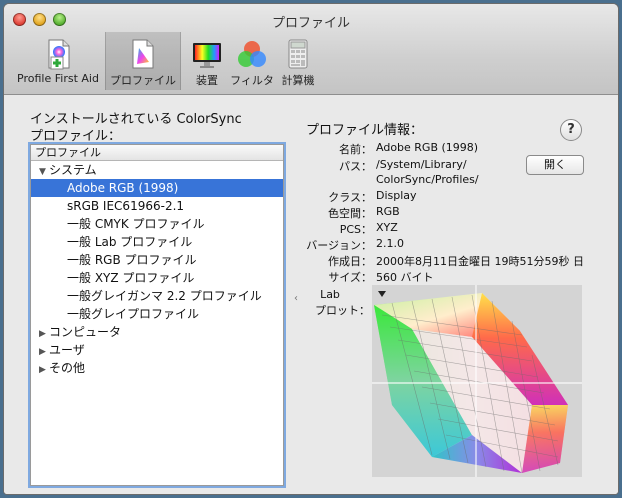 The height and width of the screenshot is (498, 622). I want to click on class-label: クラス：, so click(350, 197).